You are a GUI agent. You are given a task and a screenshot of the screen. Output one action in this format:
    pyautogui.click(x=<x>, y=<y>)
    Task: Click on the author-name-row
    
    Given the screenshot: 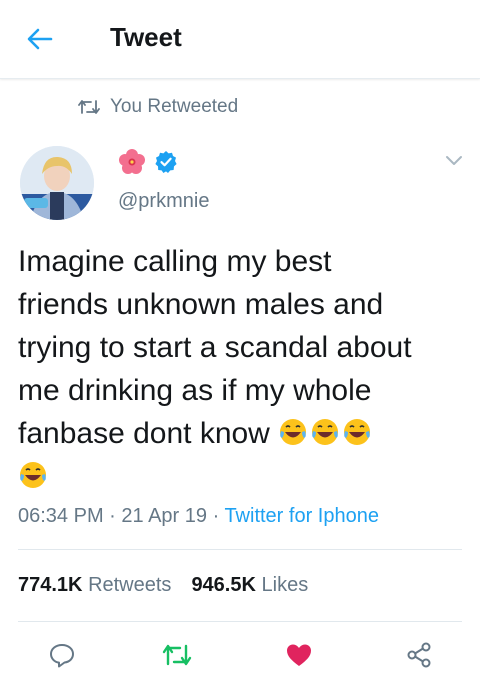 What is the action you would take?
    pyautogui.click(x=148, y=162)
    